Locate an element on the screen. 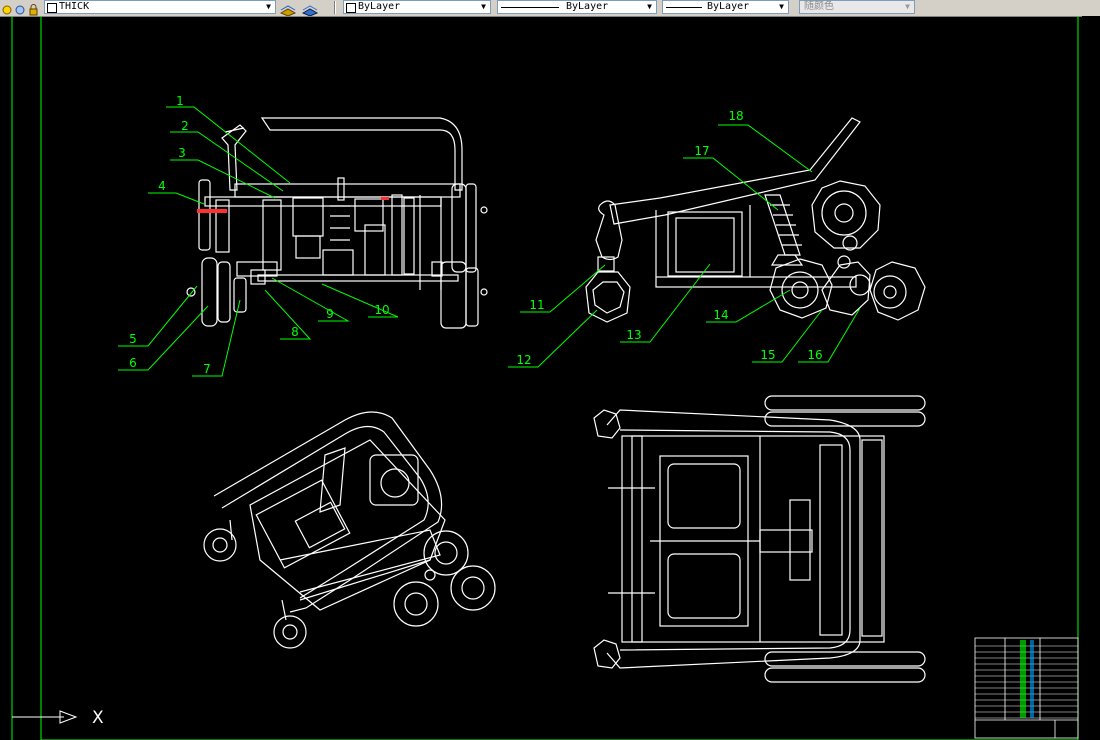 Image resolution: width=1100 pixels, height=740 pixels. balloon-9: 9 is located at coordinates (330, 314).